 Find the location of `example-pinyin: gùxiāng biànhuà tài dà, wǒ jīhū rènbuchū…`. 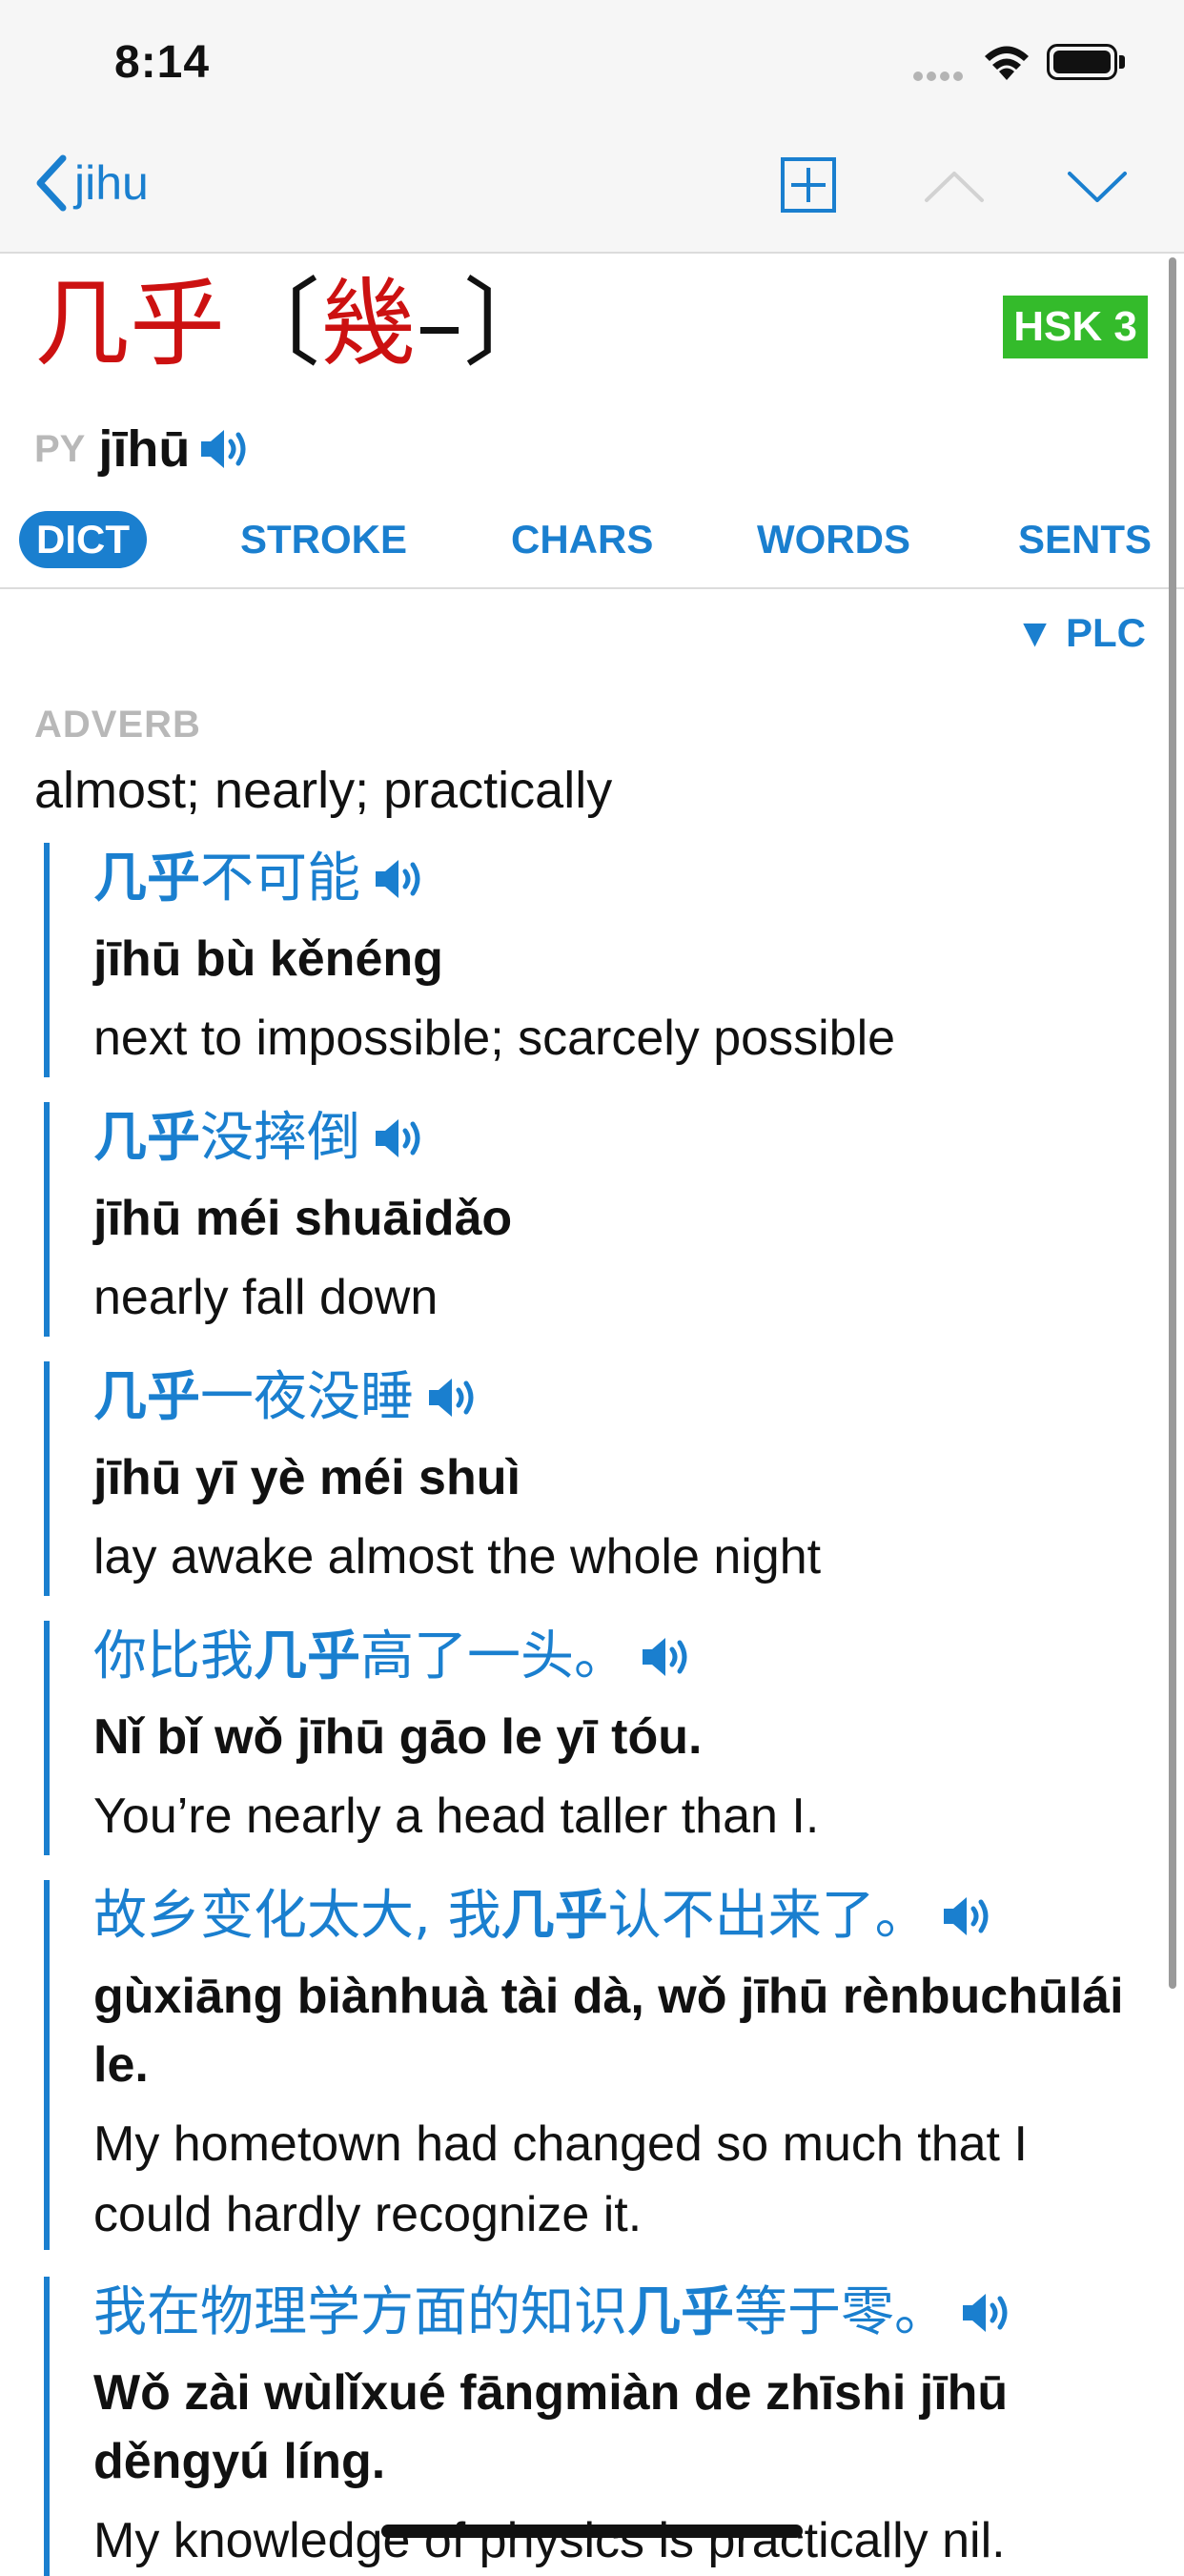

example-pinyin: gùxiāng biànhuà tài dà, wǒ jīhū rènbuchū… is located at coordinates (616, 2031).